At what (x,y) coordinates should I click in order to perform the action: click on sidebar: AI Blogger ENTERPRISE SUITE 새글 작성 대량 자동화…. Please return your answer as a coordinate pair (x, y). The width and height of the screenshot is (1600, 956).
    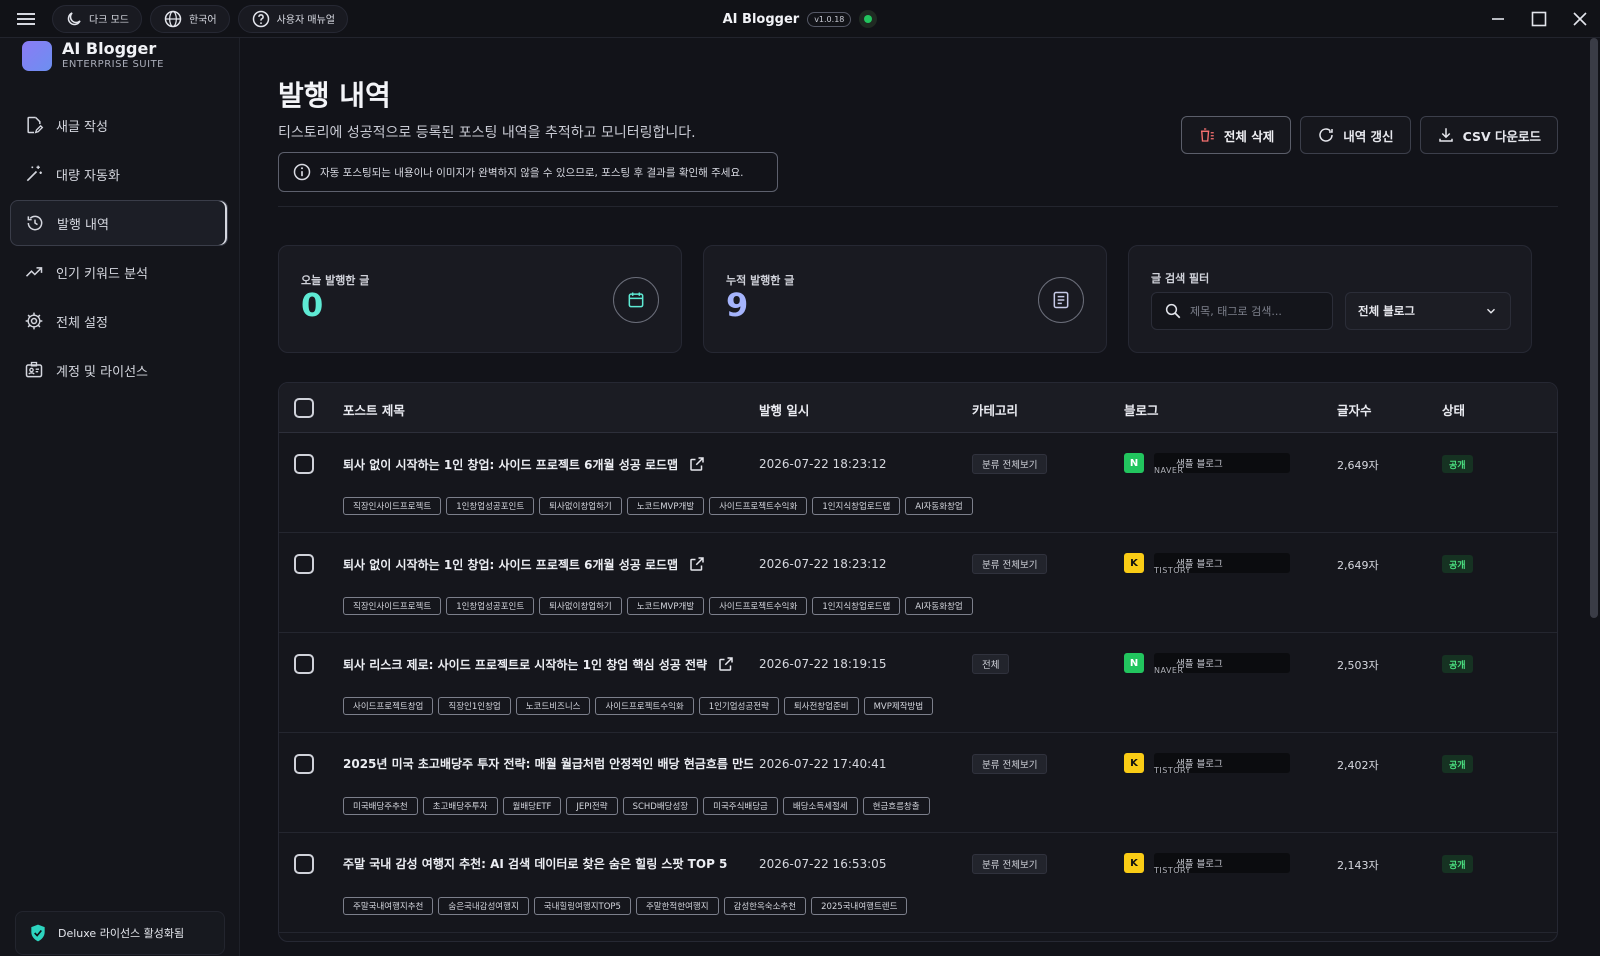
    Looking at the image, I should click on (120, 497).